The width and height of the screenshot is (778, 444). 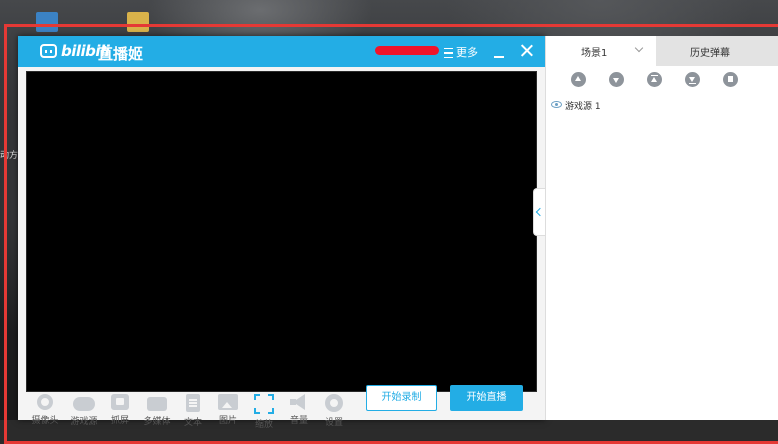 I want to click on volume-icon, so click(x=299, y=402).